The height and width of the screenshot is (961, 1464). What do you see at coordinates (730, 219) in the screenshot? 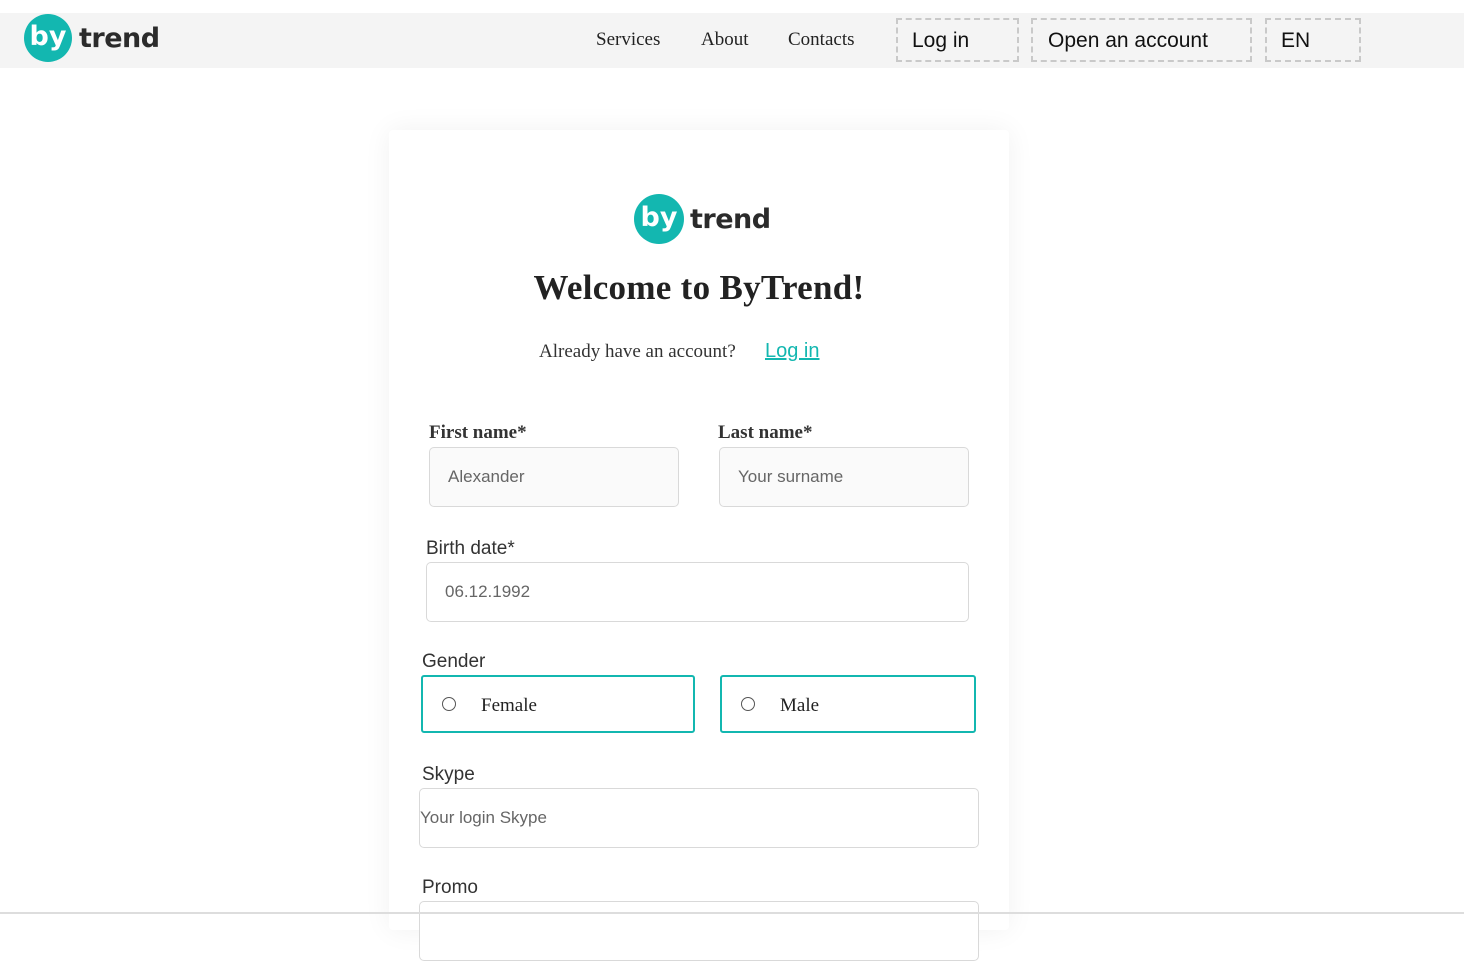
I see `card-logo-word: trend` at bounding box center [730, 219].